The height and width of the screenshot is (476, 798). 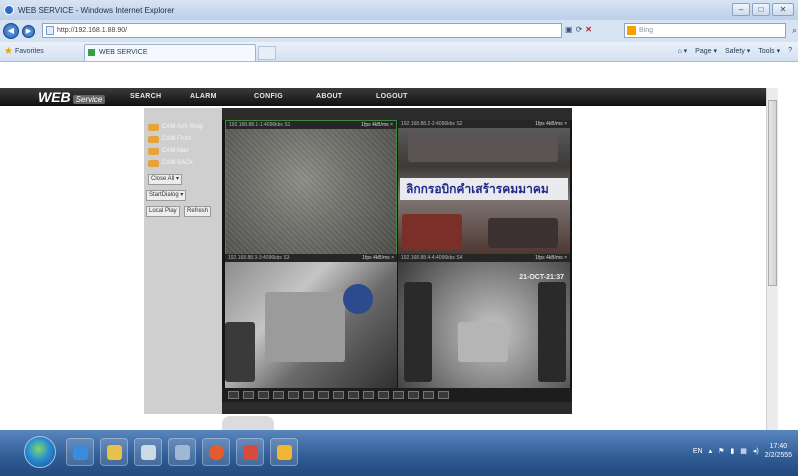 I want to click on settings-button, so click(x=428, y=395).